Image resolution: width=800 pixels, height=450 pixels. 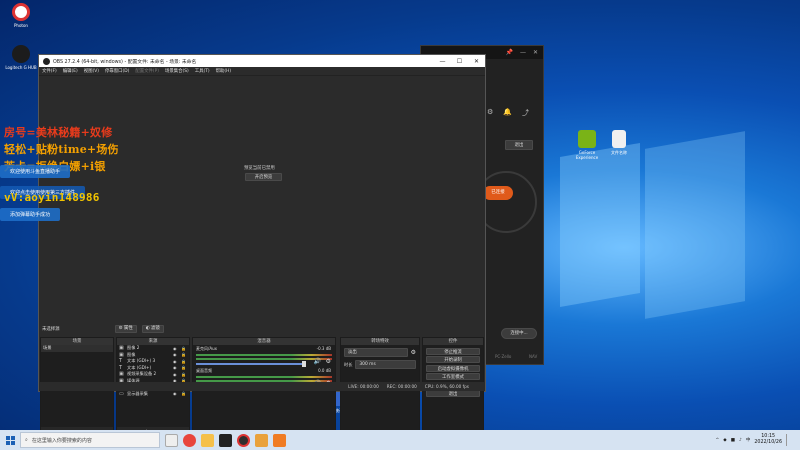 I want to click on stop-streaming-button: 停止推流, so click(x=453, y=351).